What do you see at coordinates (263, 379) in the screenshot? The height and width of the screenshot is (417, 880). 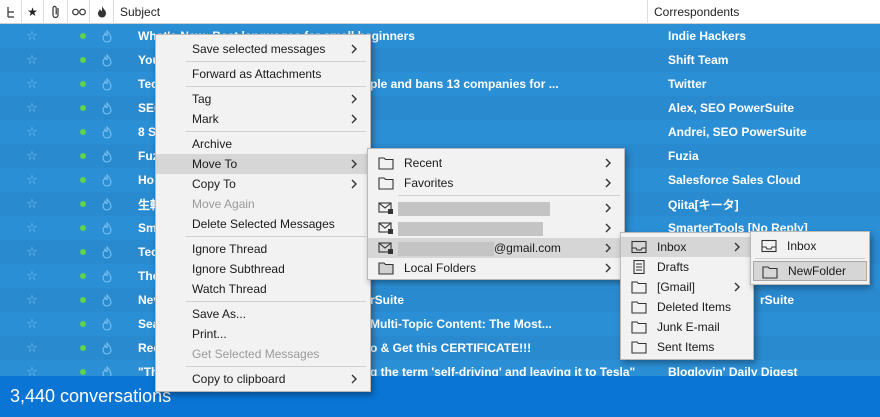 I see `menu-copy-to-clipboard: Copy to clipboard` at bounding box center [263, 379].